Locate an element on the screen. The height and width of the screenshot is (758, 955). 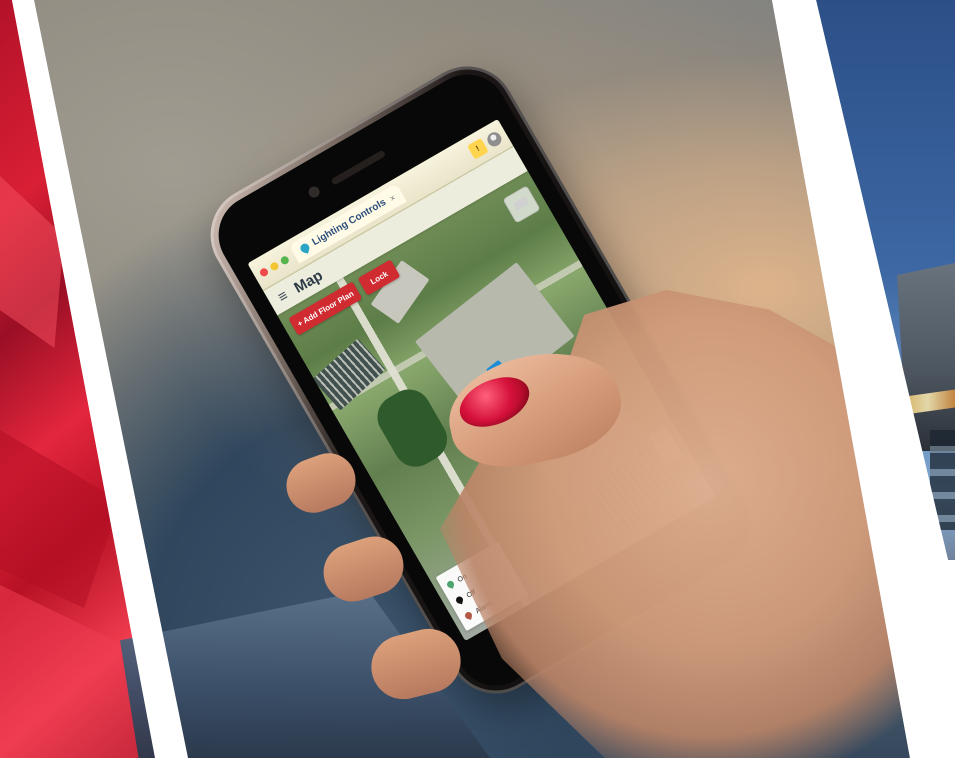
lighting-logo-icon is located at coordinates (305, 248).